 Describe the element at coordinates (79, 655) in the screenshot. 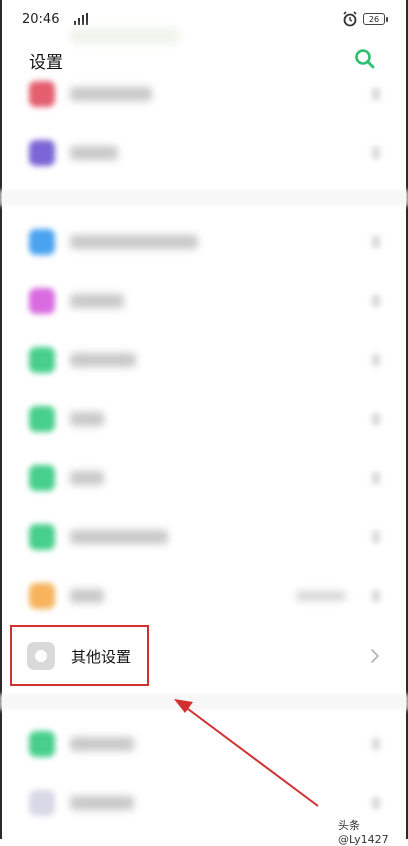

I see `annotation-highlight-box` at that location.